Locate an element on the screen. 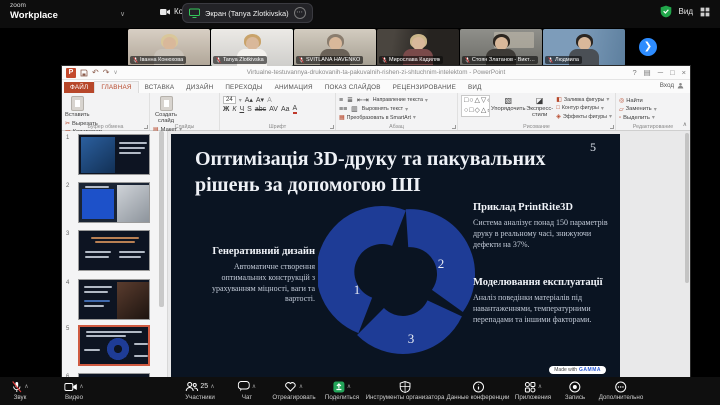 The height and width of the screenshot is (405, 720). numbering-icon: ≣ is located at coordinates (350, 100).